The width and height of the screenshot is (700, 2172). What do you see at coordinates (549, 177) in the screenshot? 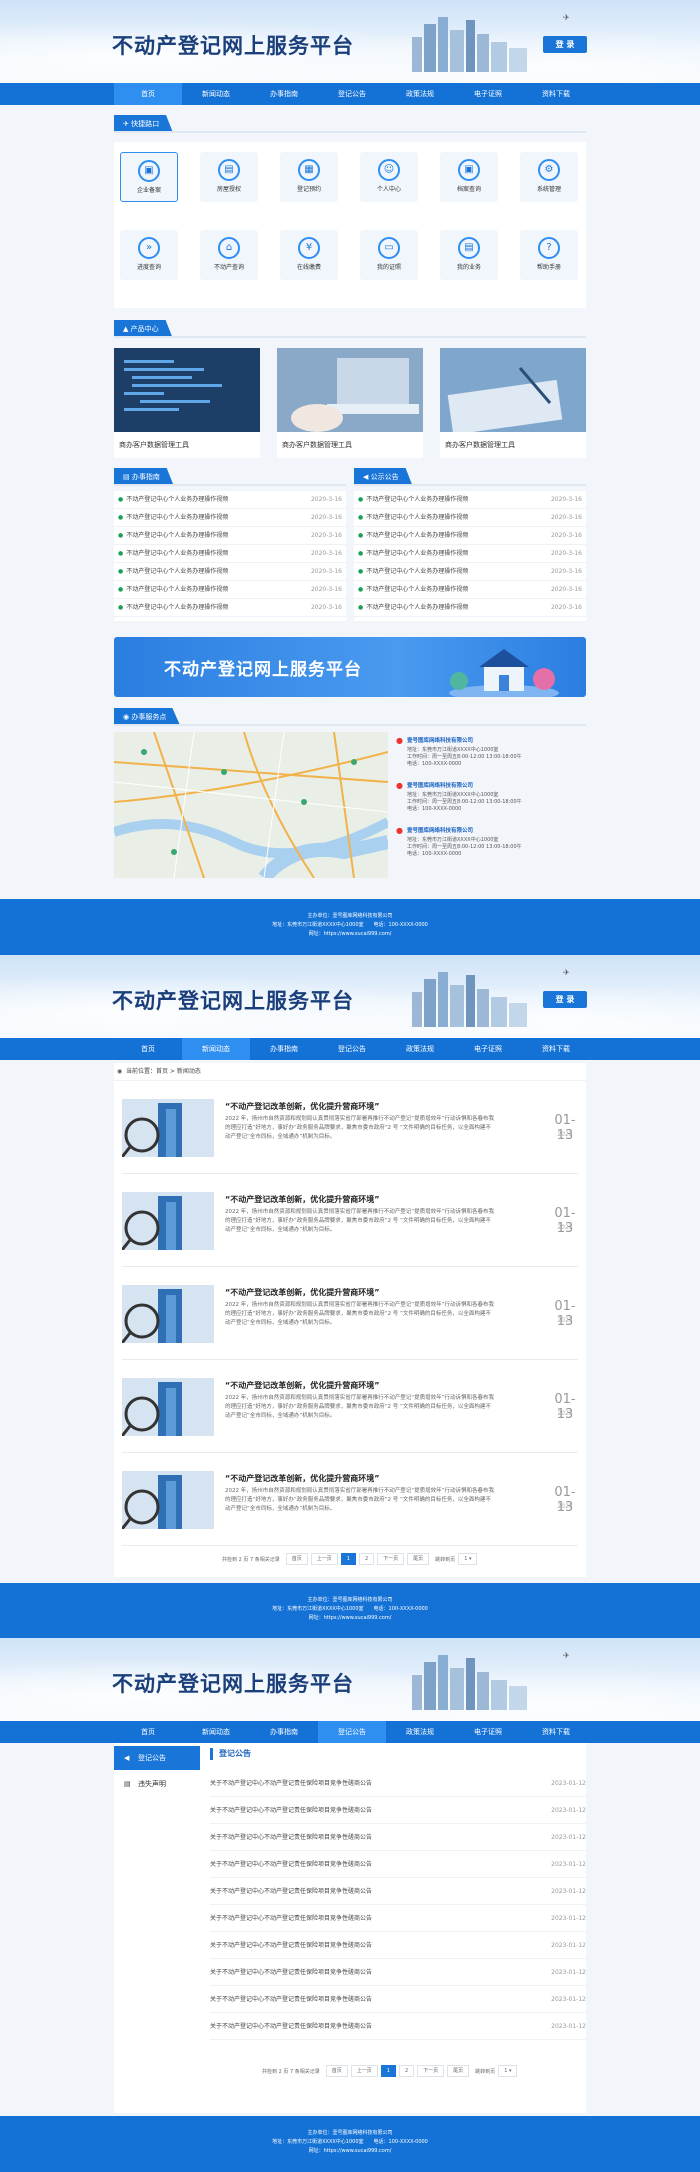
I see `tile-system-management: ⚙ 系统管理` at bounding box center [549, 177].